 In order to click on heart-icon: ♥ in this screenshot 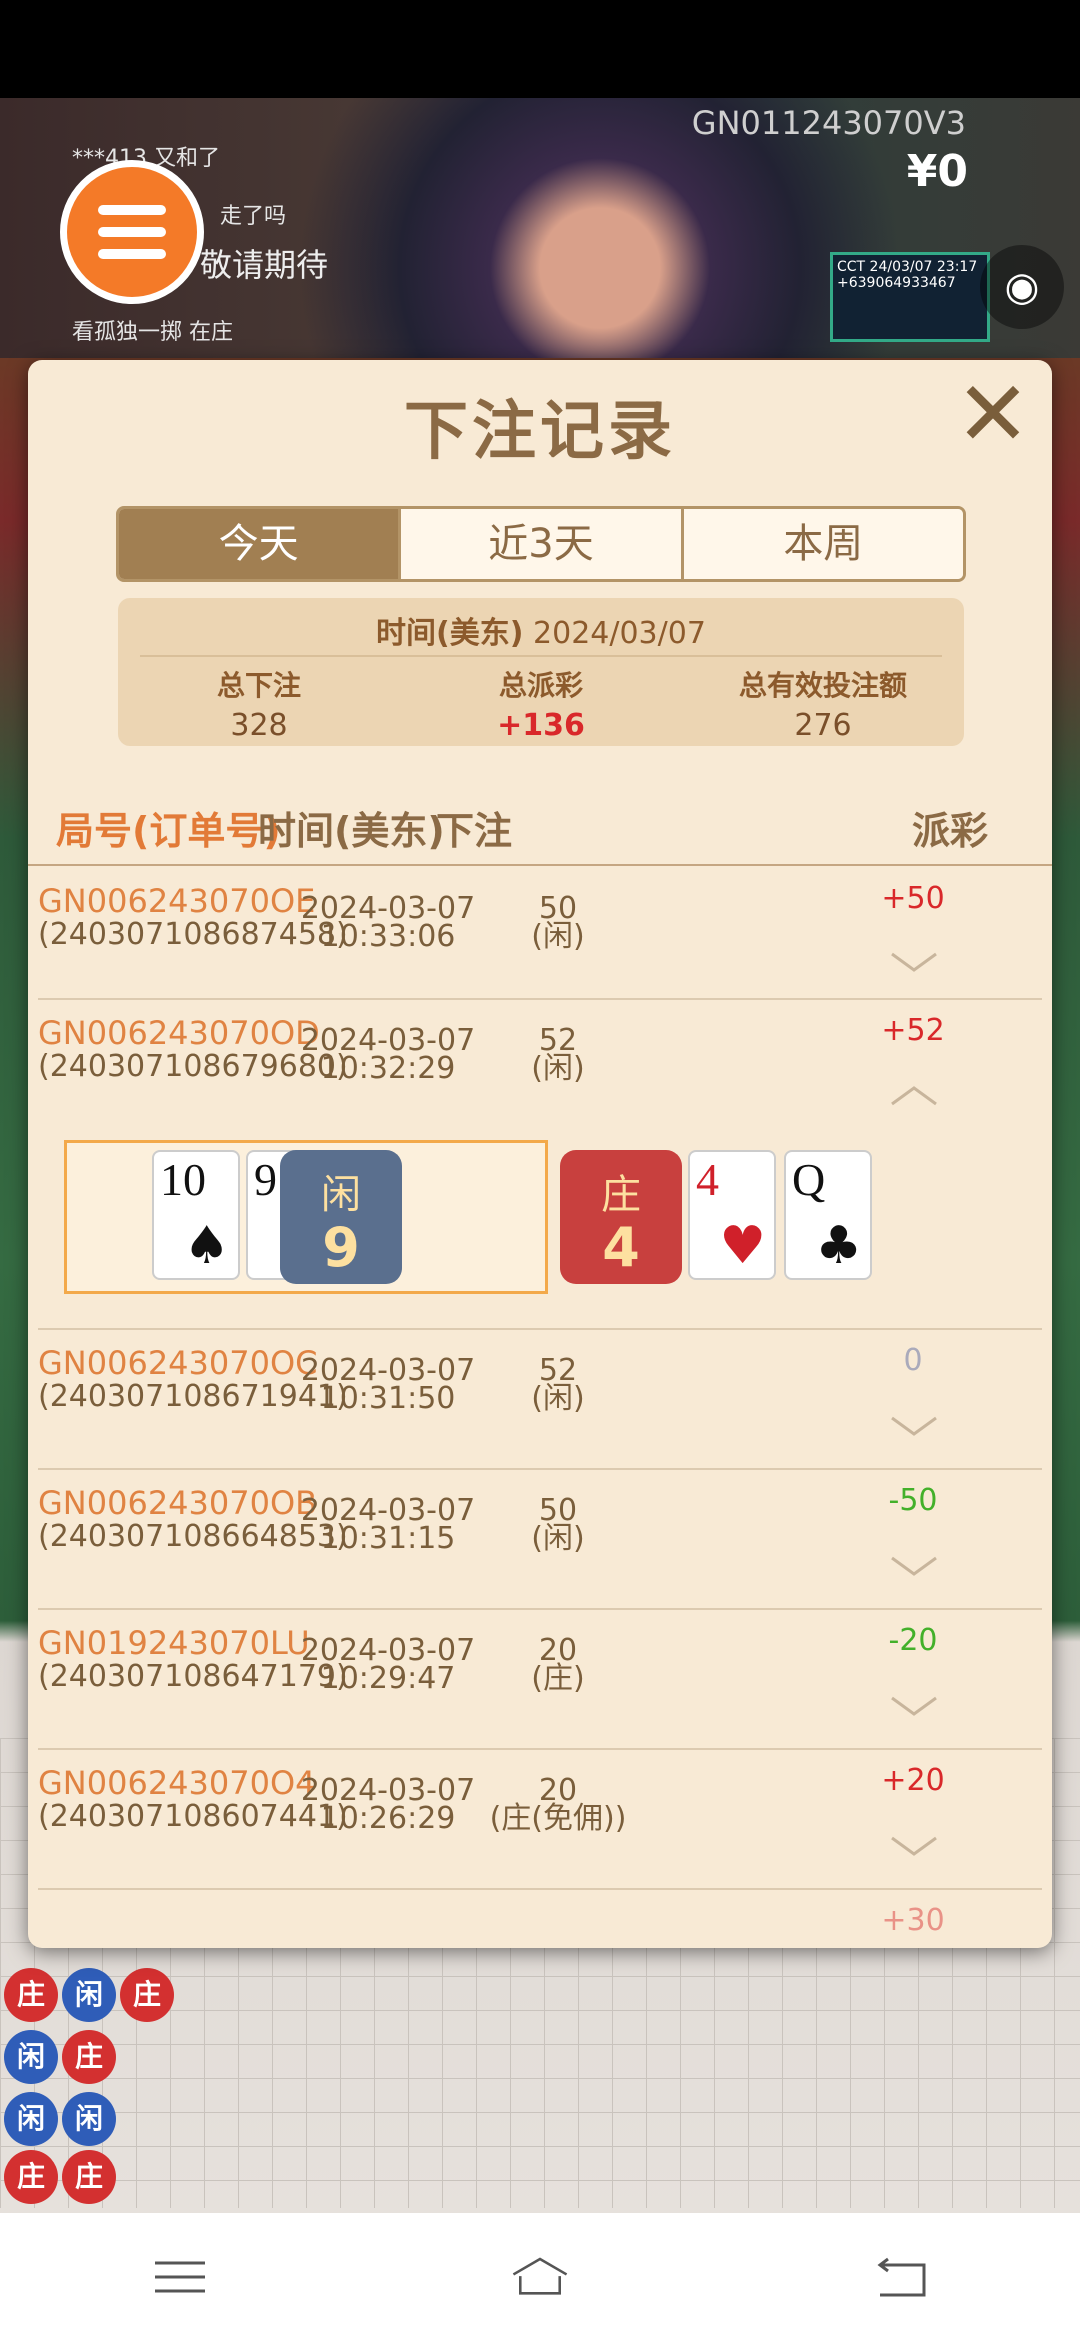, I will do `click(742, 1246)`.